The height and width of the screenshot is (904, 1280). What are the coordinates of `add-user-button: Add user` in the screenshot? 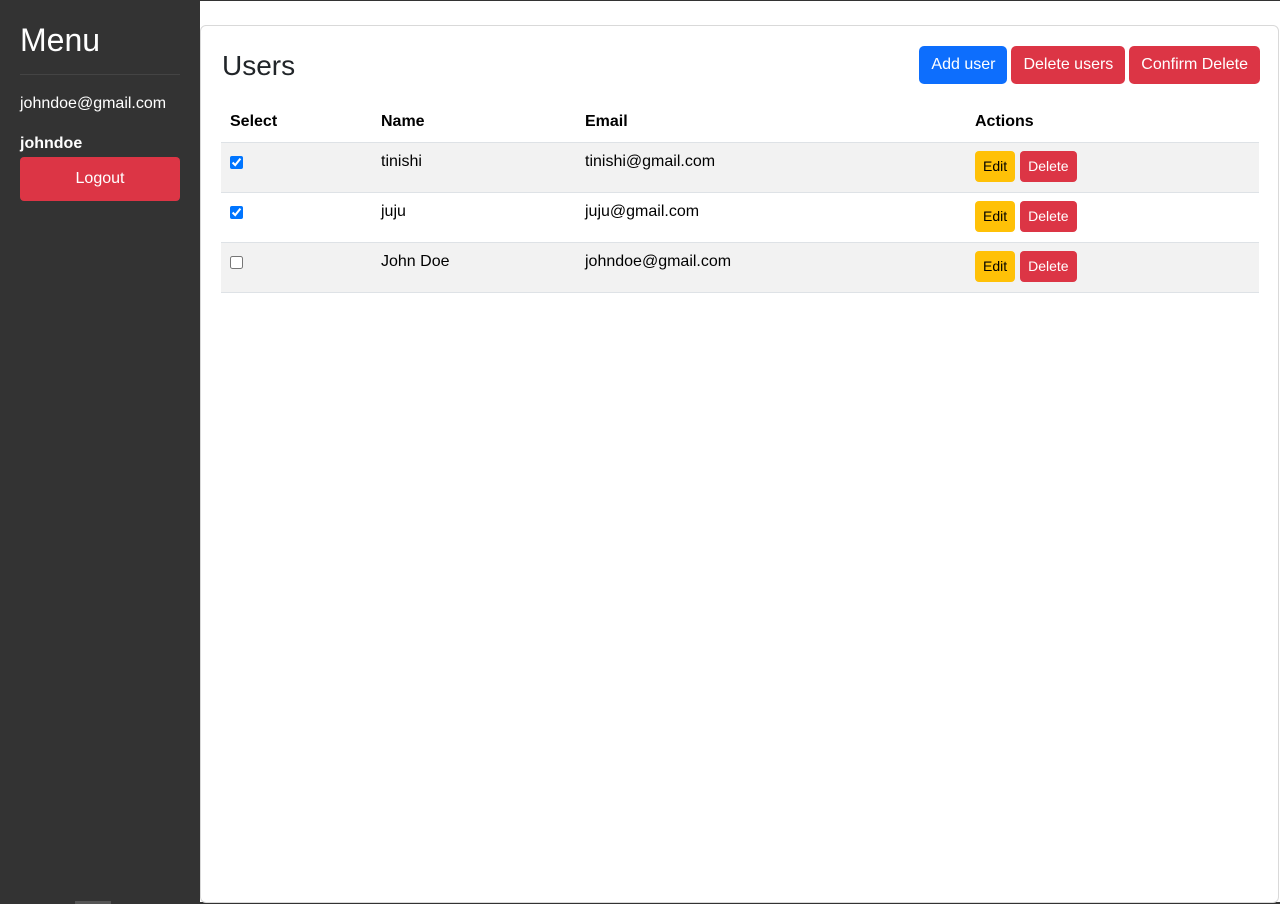 It's located at (963, 65).